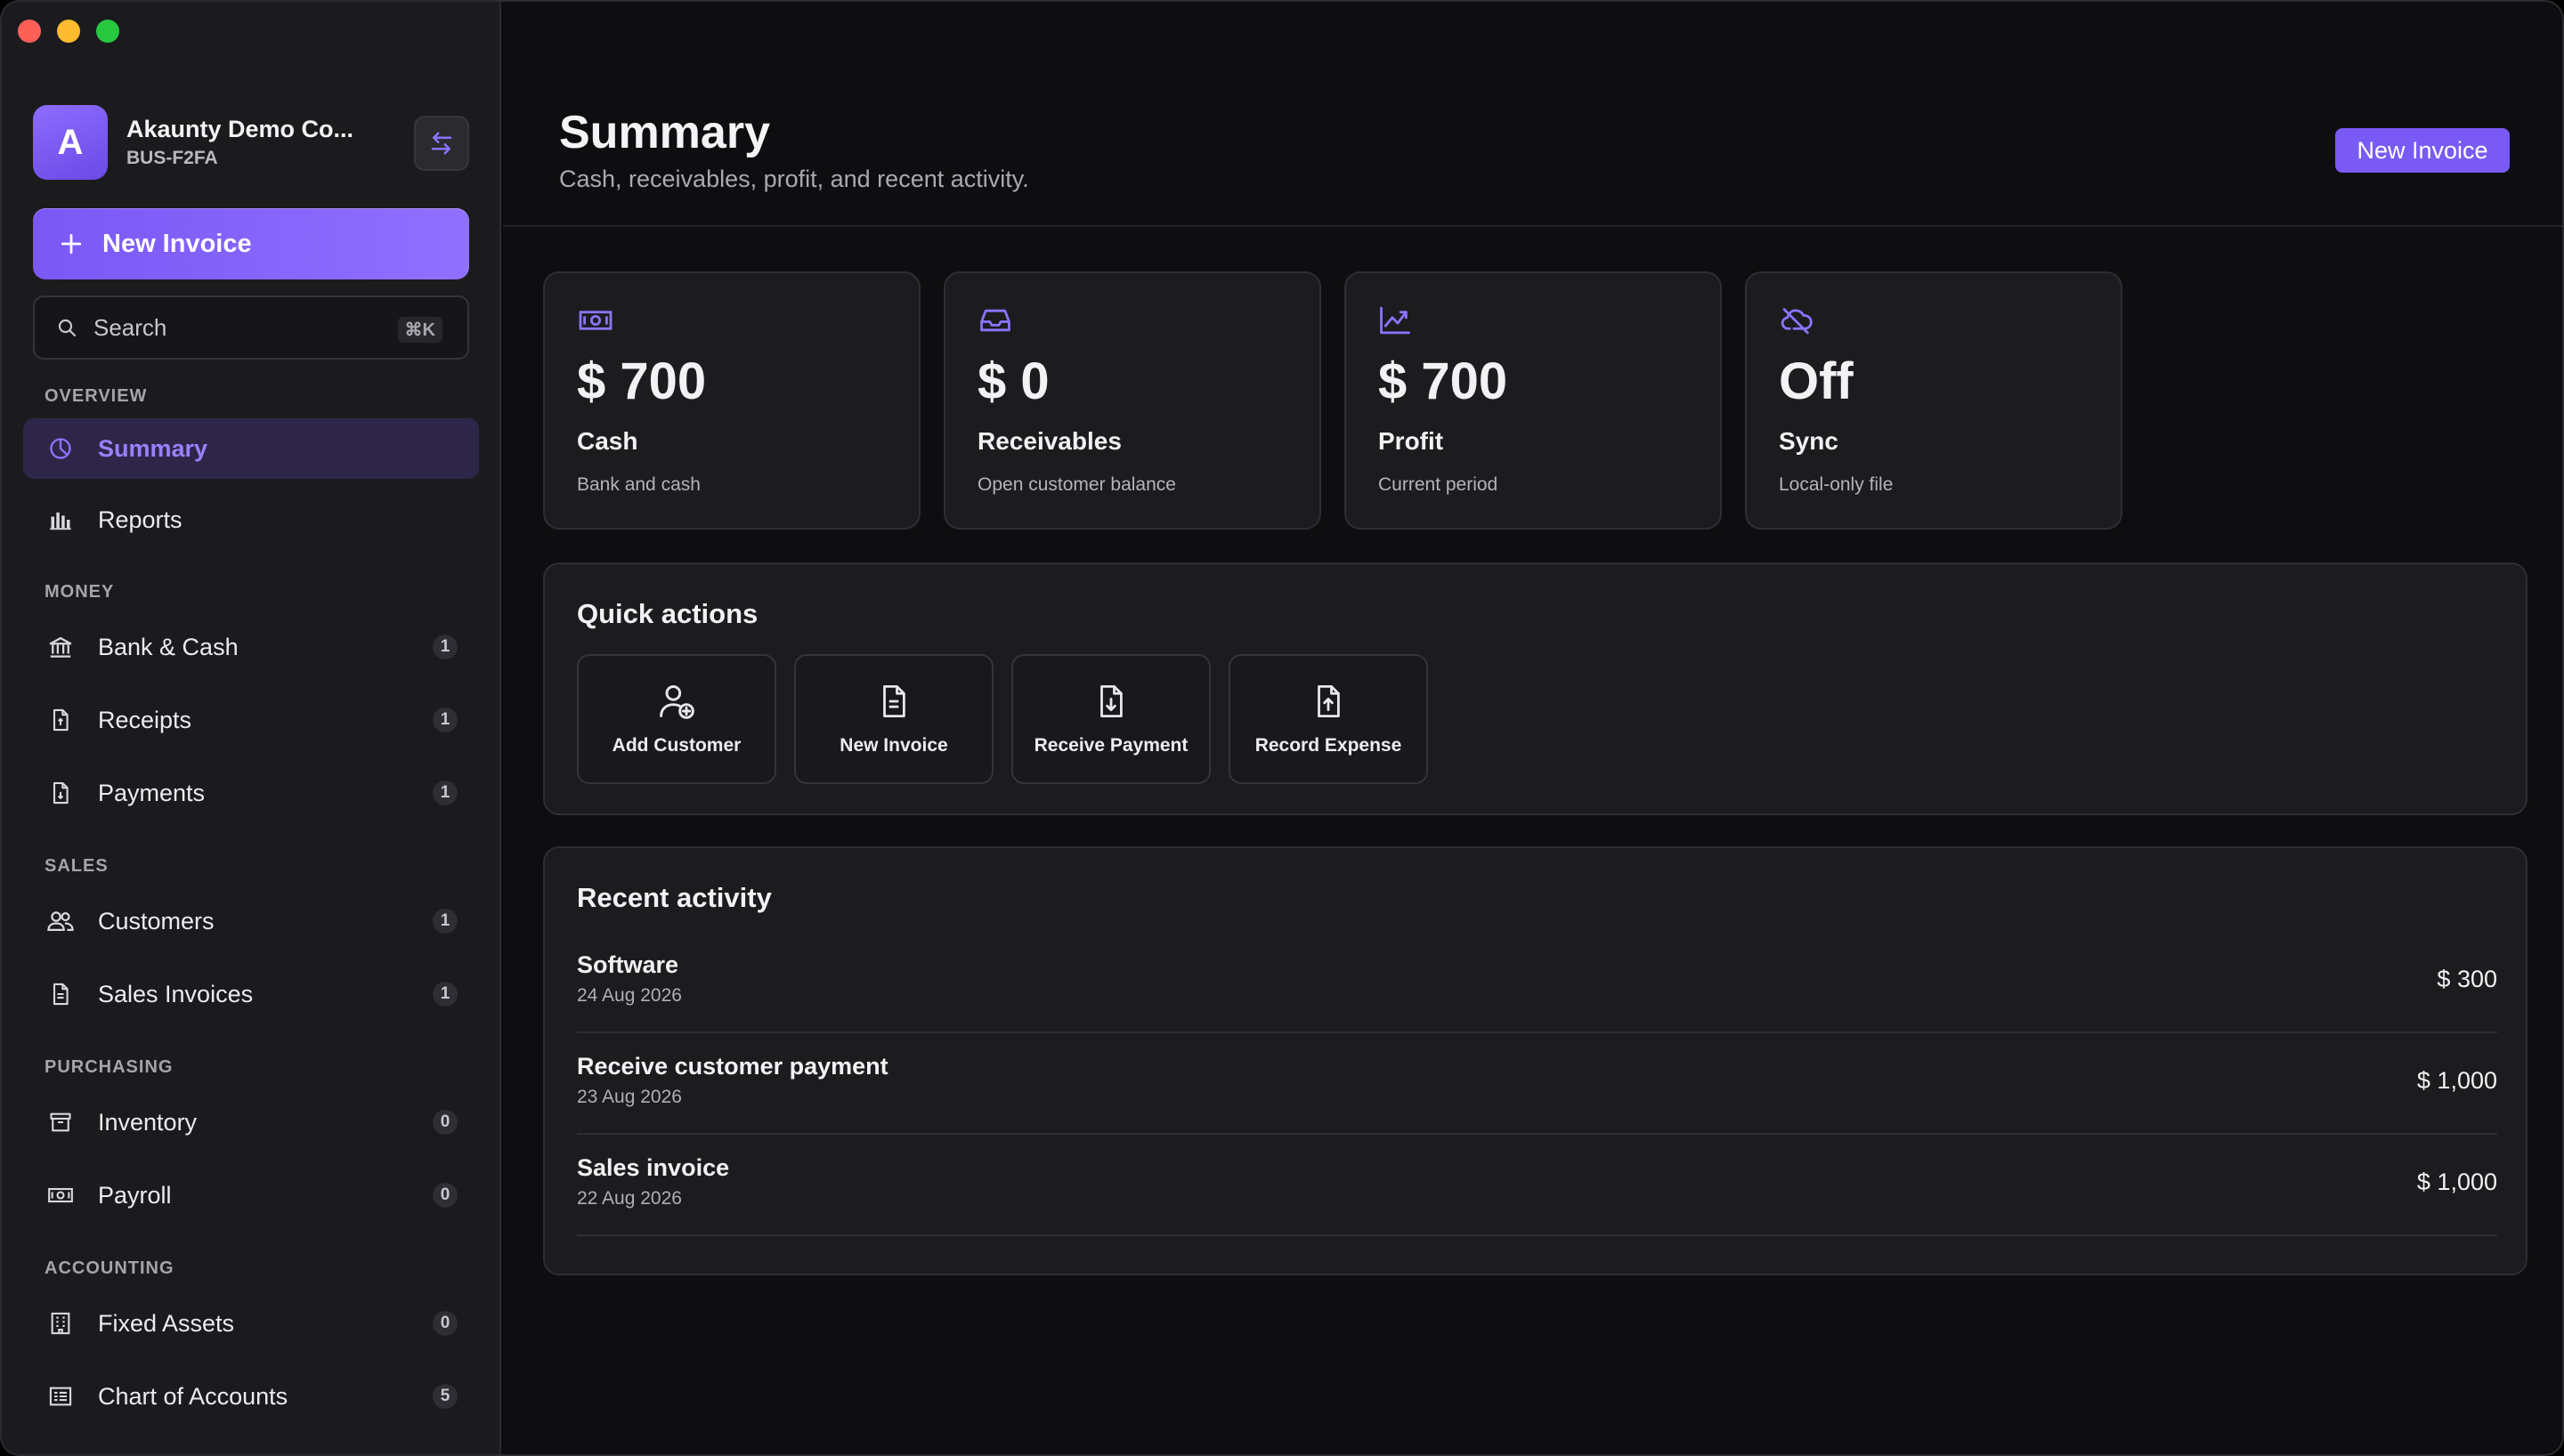 Image resolution: width=2564 pixels, height=1456 pixels. I want to click on bar-chart-icon, so click(60, 520).